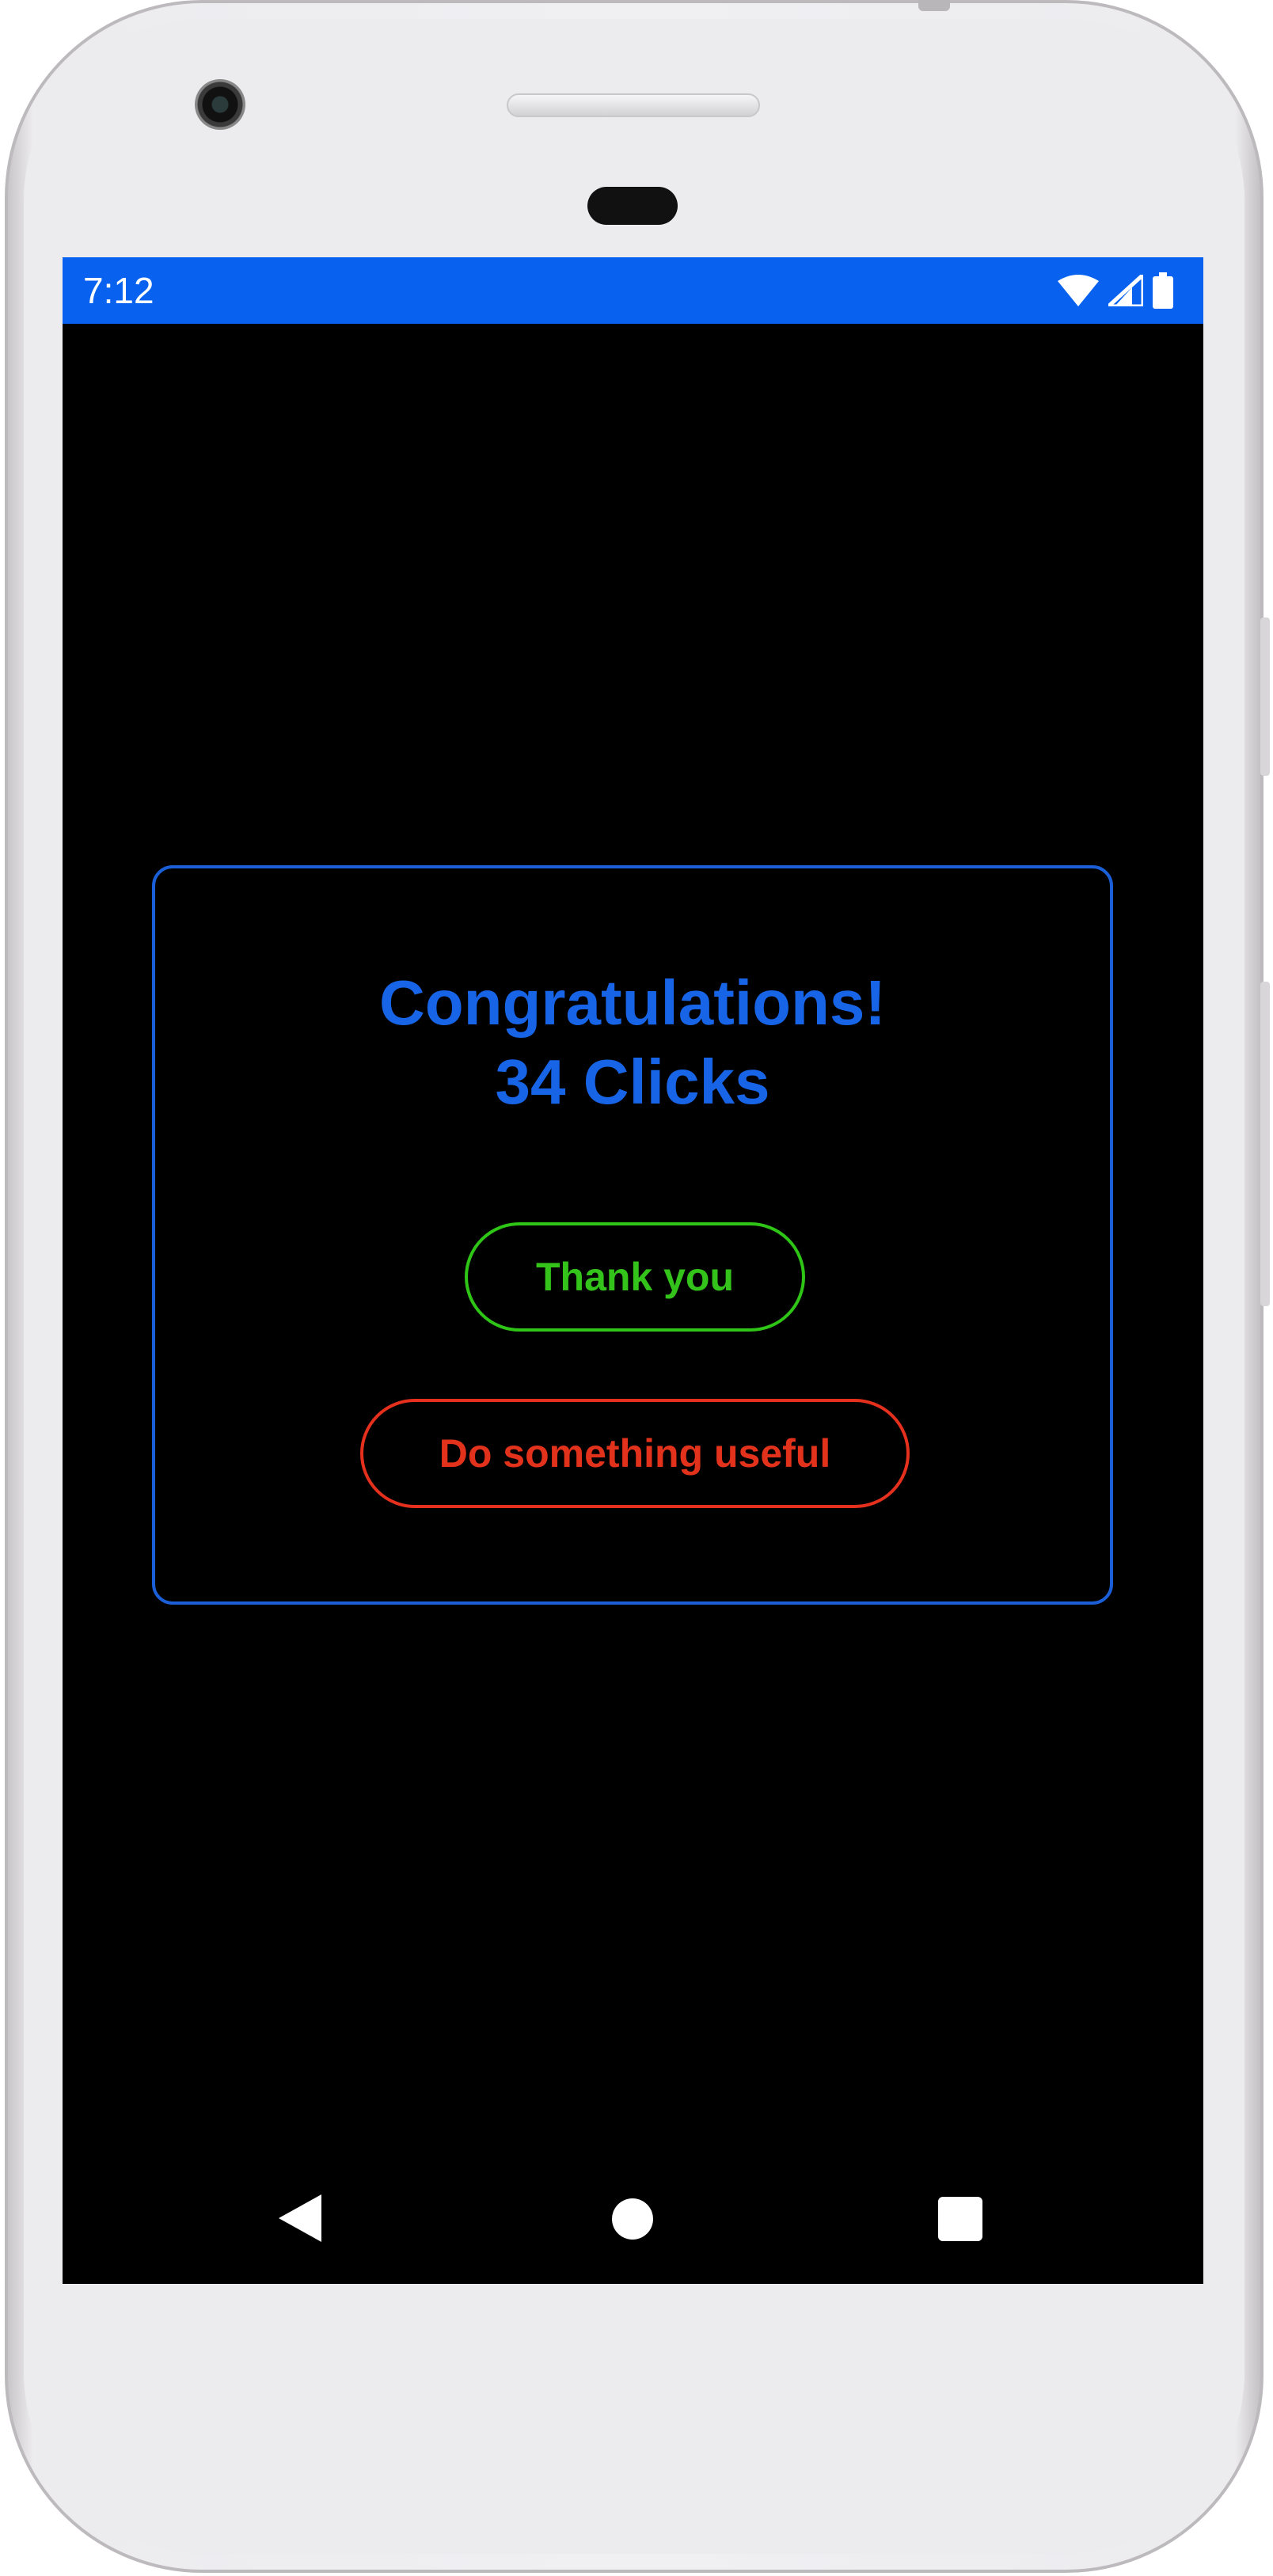 The height and width of the screenshot is (2576, 1273). I want to click on thank-you-button-label: Thank you, so click(635, 1277).